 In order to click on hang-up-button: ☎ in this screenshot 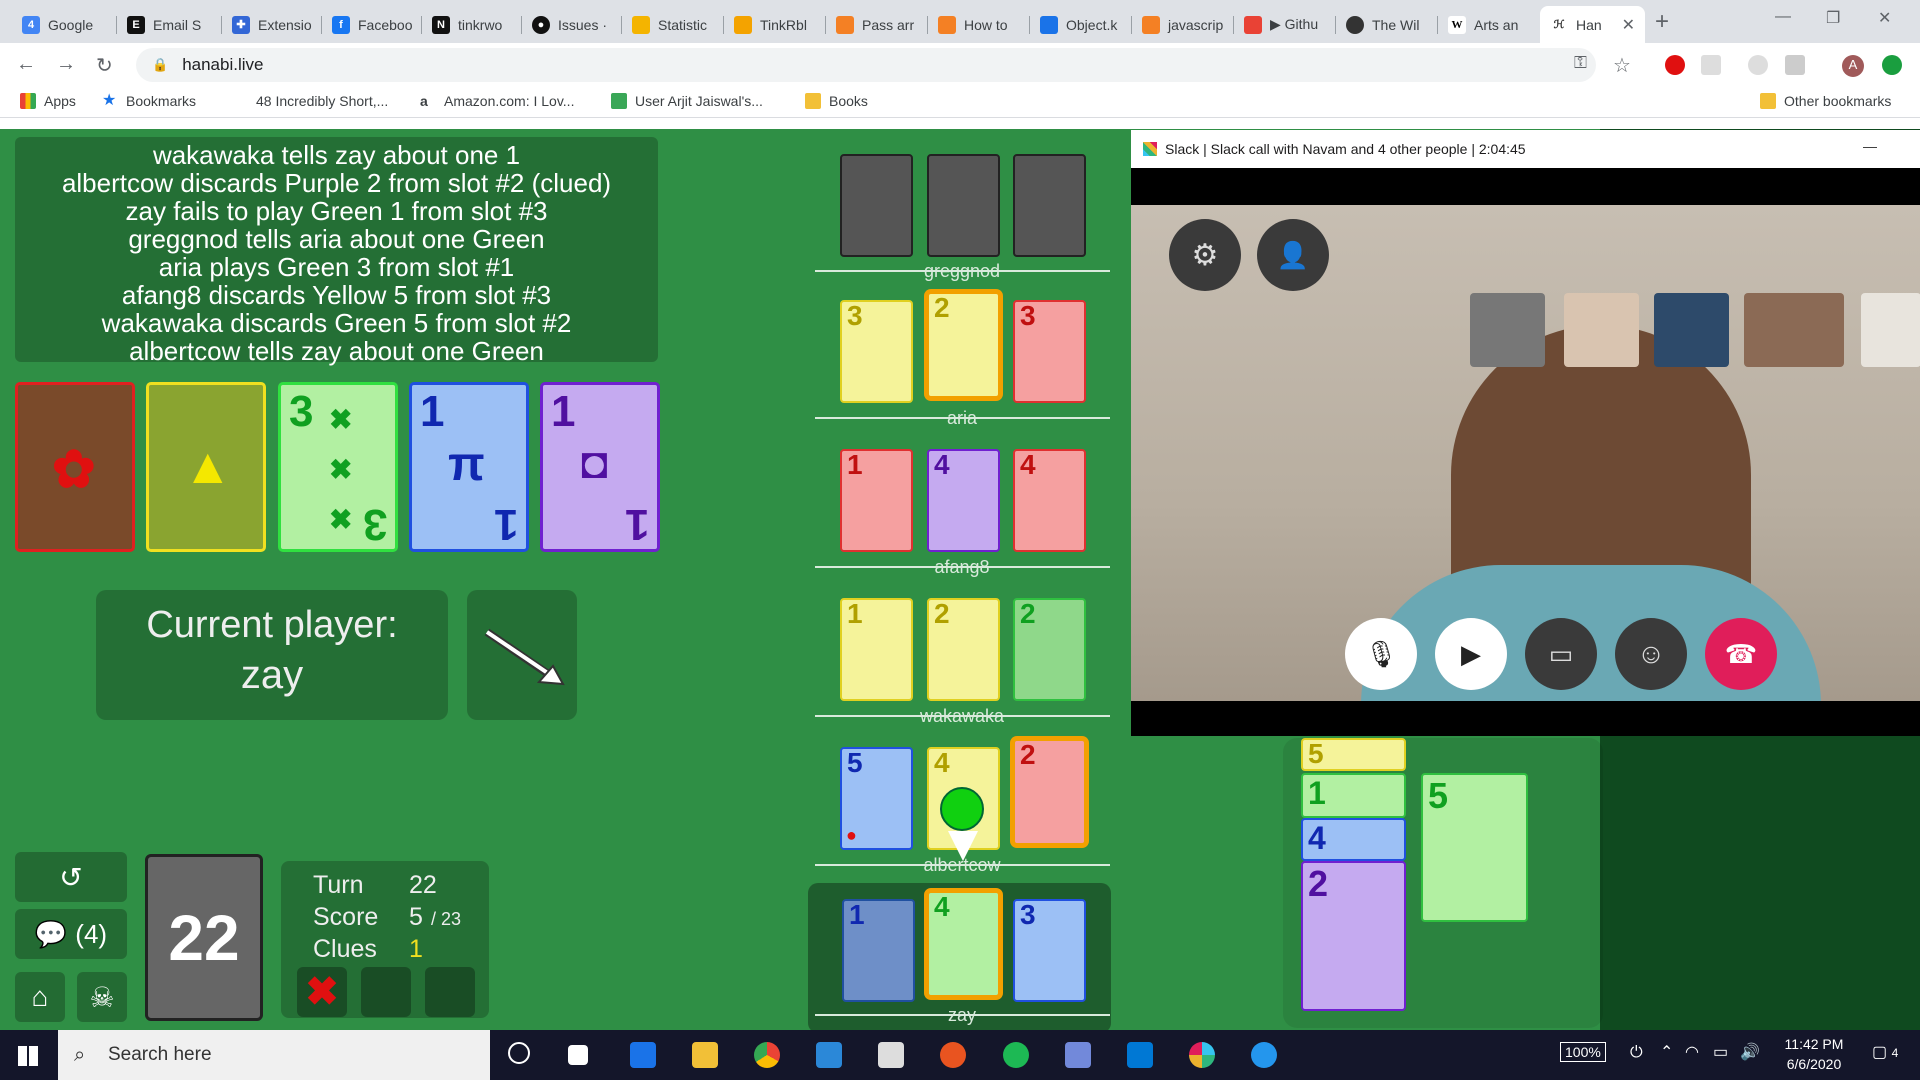, I will do `click(1741, 654)`.